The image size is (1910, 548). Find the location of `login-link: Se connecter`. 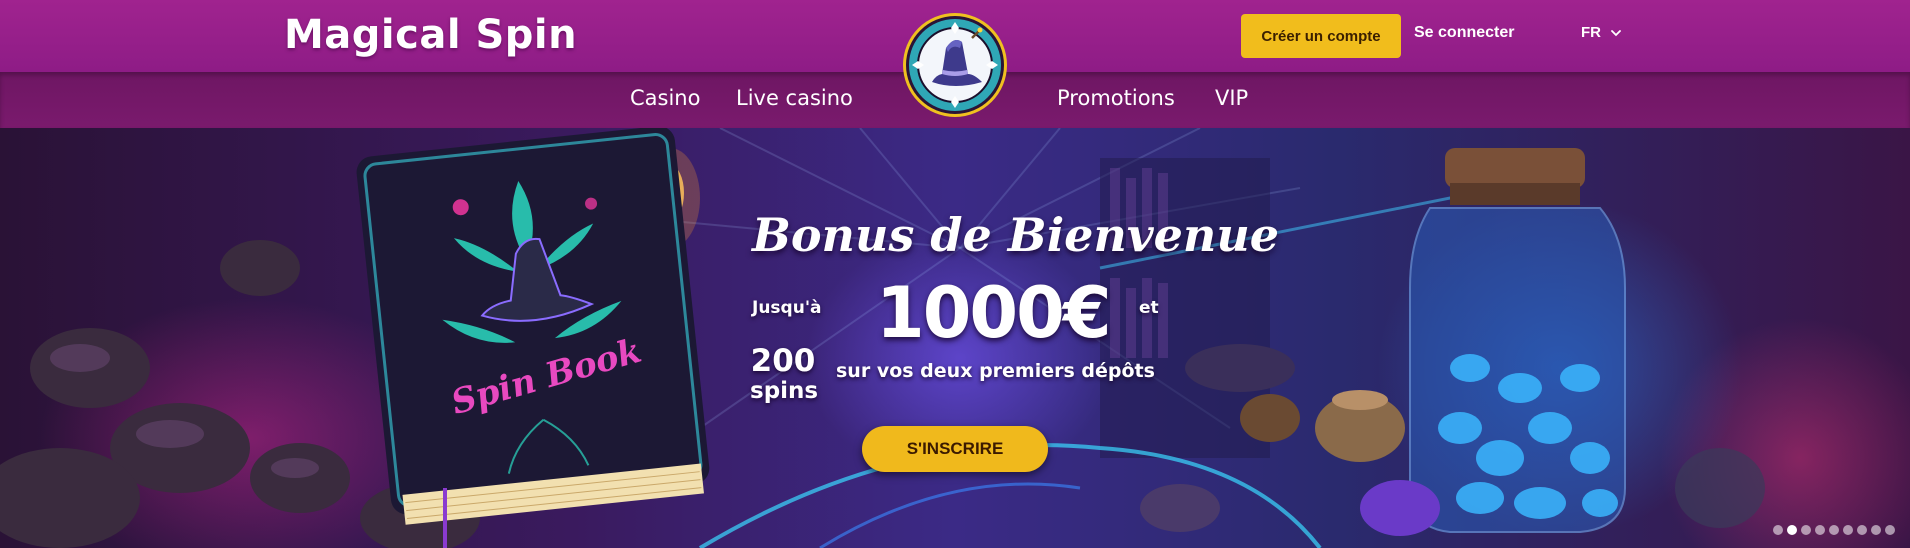

login-link: Se connecter is located at coordinates (1464, 33).